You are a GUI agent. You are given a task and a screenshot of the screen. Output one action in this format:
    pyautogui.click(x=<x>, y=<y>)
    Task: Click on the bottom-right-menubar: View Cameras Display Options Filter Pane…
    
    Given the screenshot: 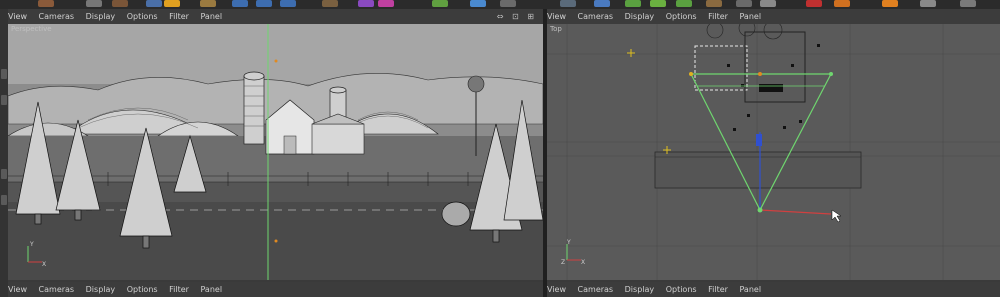 What is the action you would take?
    pyautogui.click(x=773, y=289)
    